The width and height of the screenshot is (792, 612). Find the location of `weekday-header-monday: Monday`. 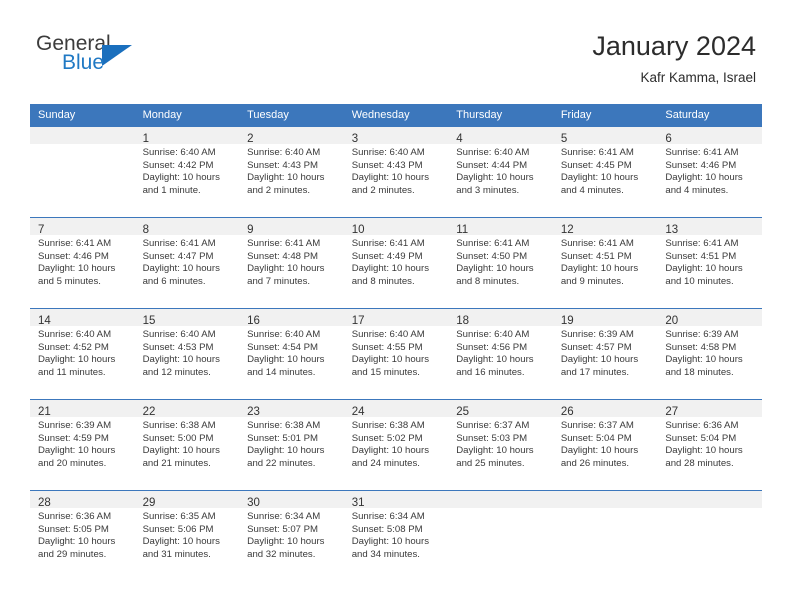

weekday-header-monday: Monday is located at coordinates (187, 115).